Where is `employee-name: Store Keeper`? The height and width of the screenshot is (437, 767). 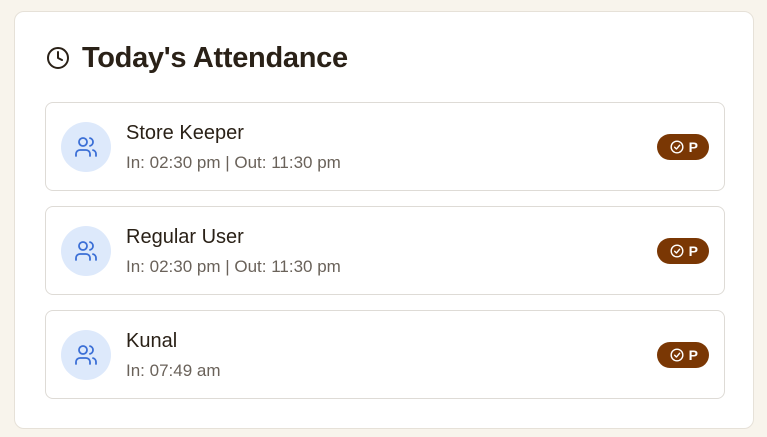
employee-name: Store Keeper is located at coordinates (185, 133).